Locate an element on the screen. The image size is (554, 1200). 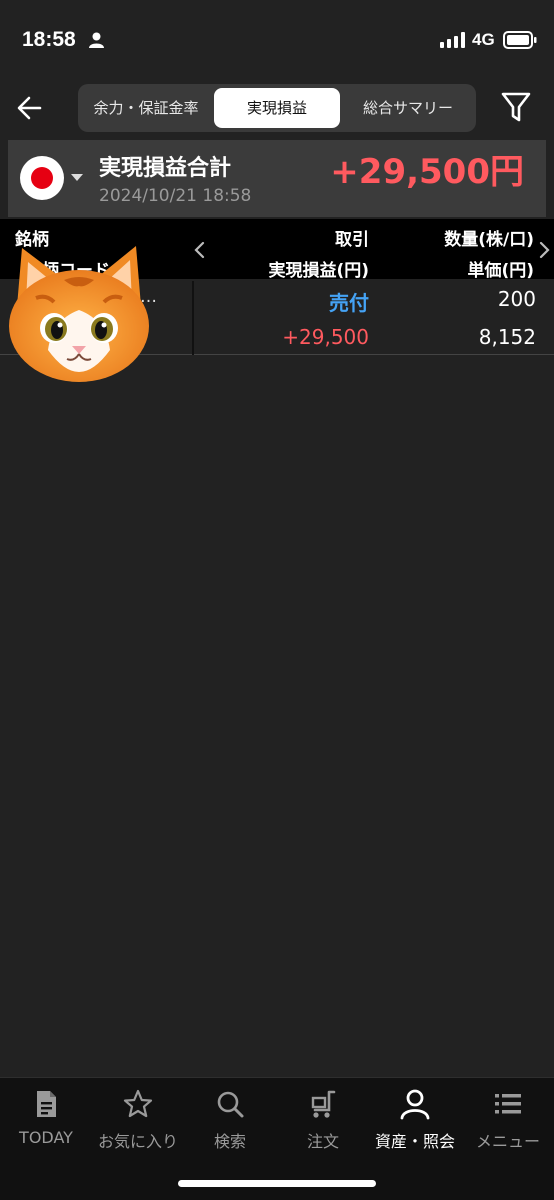
caret-down-icon is located at coordinates (77, 177).